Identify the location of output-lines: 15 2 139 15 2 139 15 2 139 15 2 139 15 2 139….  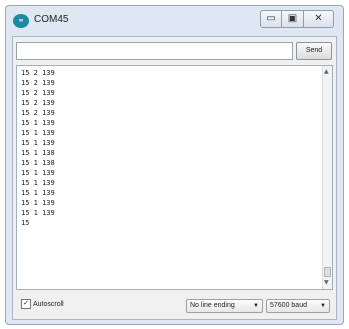
(38, 148).